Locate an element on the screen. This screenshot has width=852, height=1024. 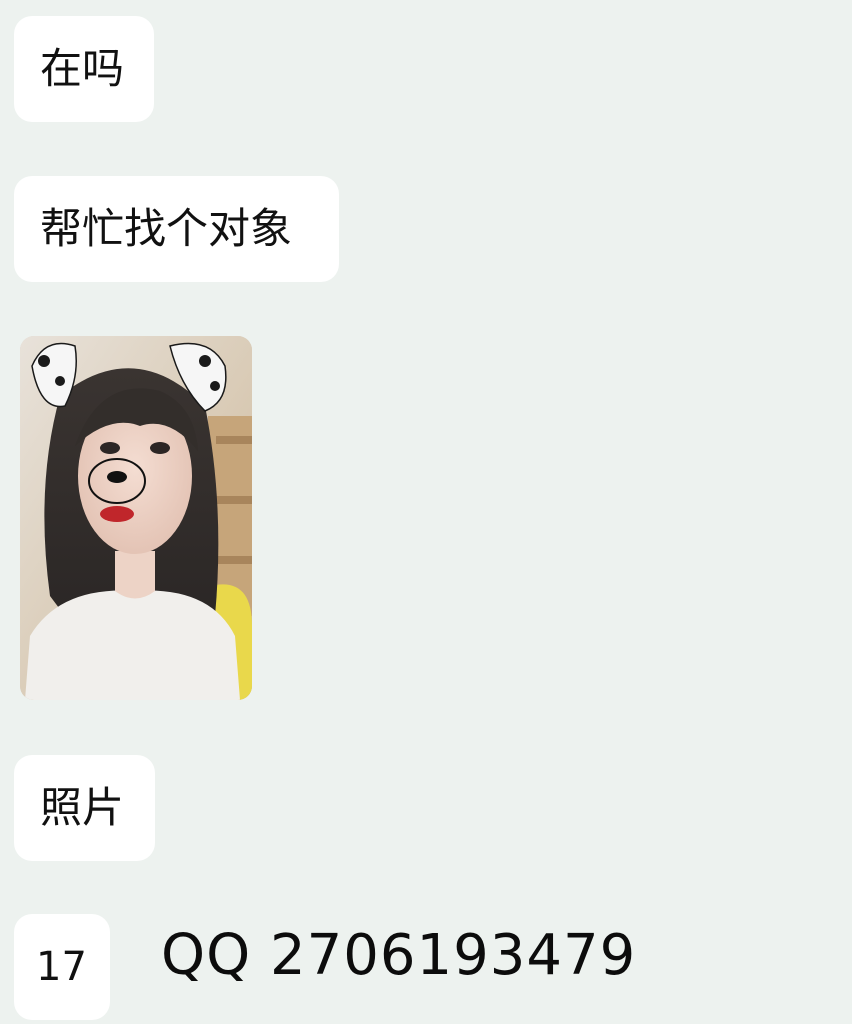
message-text: 在吗 is located at coordinates (82, 68).